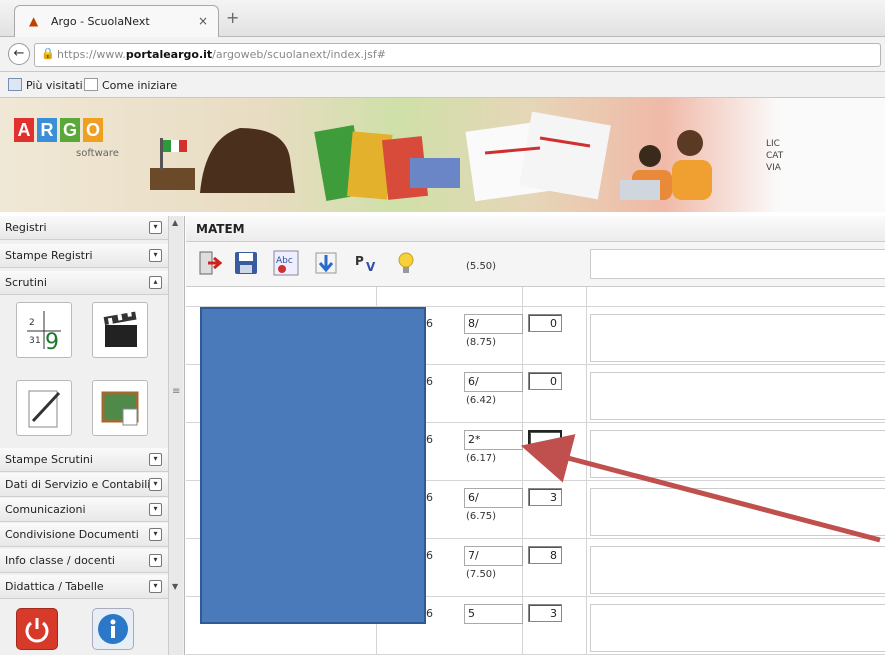 The image size is (885, 655). Describe the element at coordinates (700, 488) in the screenshot. I see `annotation-arrow` at that location.